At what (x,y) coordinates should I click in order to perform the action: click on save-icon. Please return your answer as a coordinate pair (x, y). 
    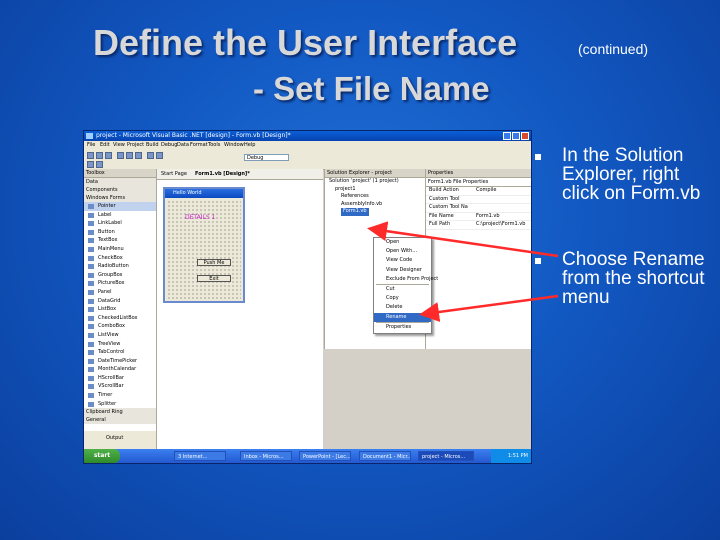
    Looking at the image, I should click on (108, 155).